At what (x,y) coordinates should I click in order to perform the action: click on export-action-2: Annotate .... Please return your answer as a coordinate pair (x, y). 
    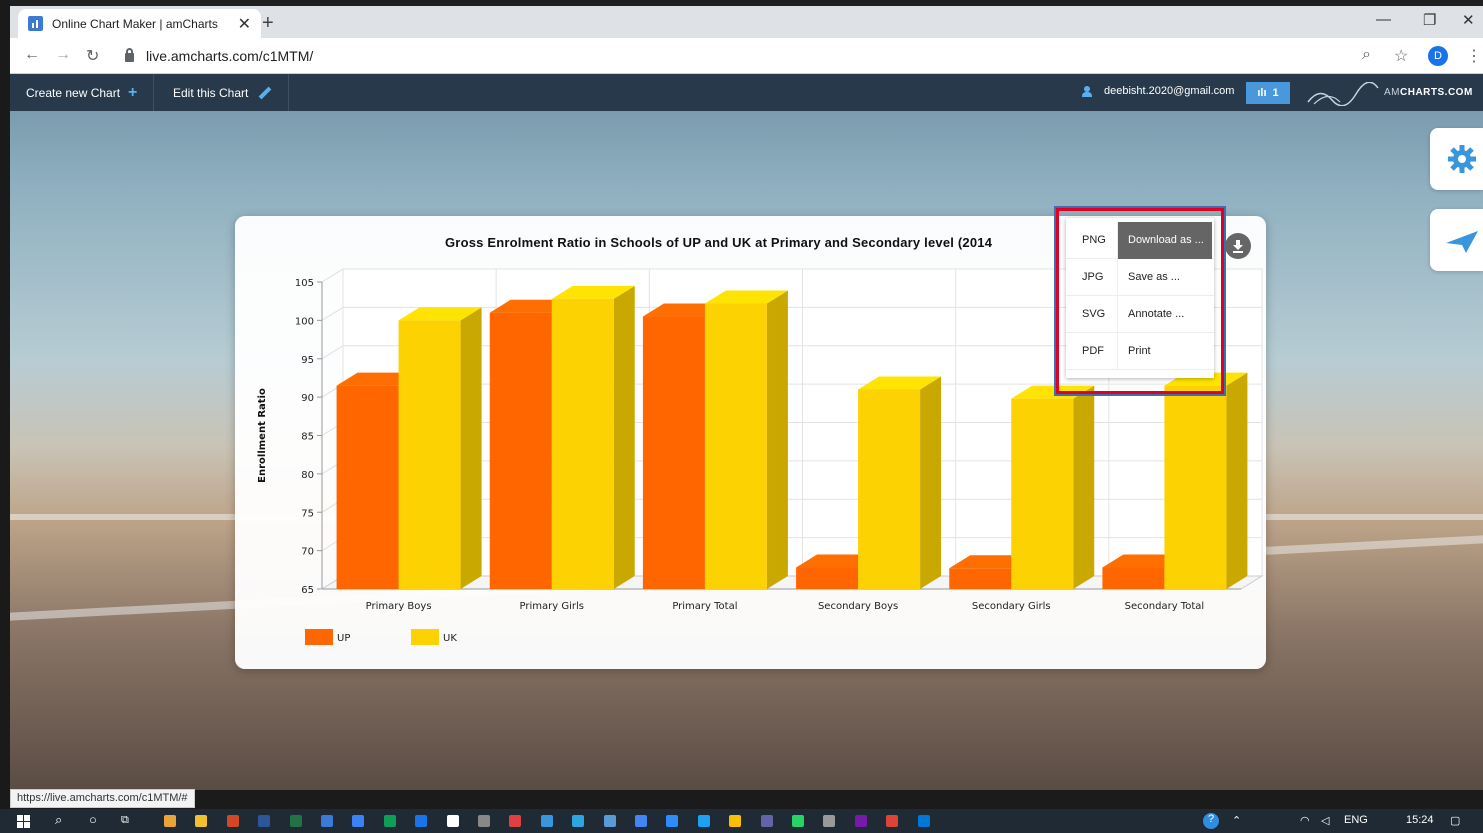
    Looking at the image, I should click on (1166, 314).